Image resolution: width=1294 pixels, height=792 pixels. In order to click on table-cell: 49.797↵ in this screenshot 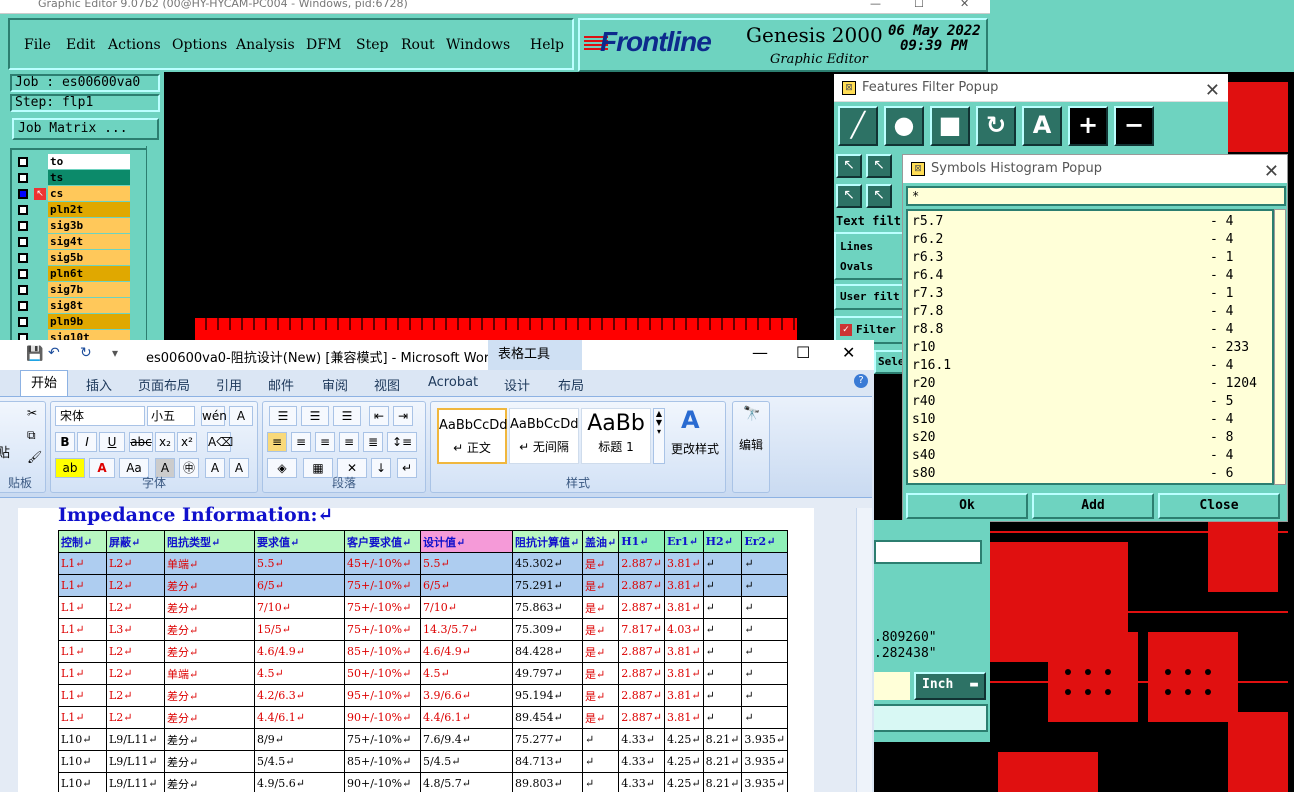, I will do `click(547, 673)`.